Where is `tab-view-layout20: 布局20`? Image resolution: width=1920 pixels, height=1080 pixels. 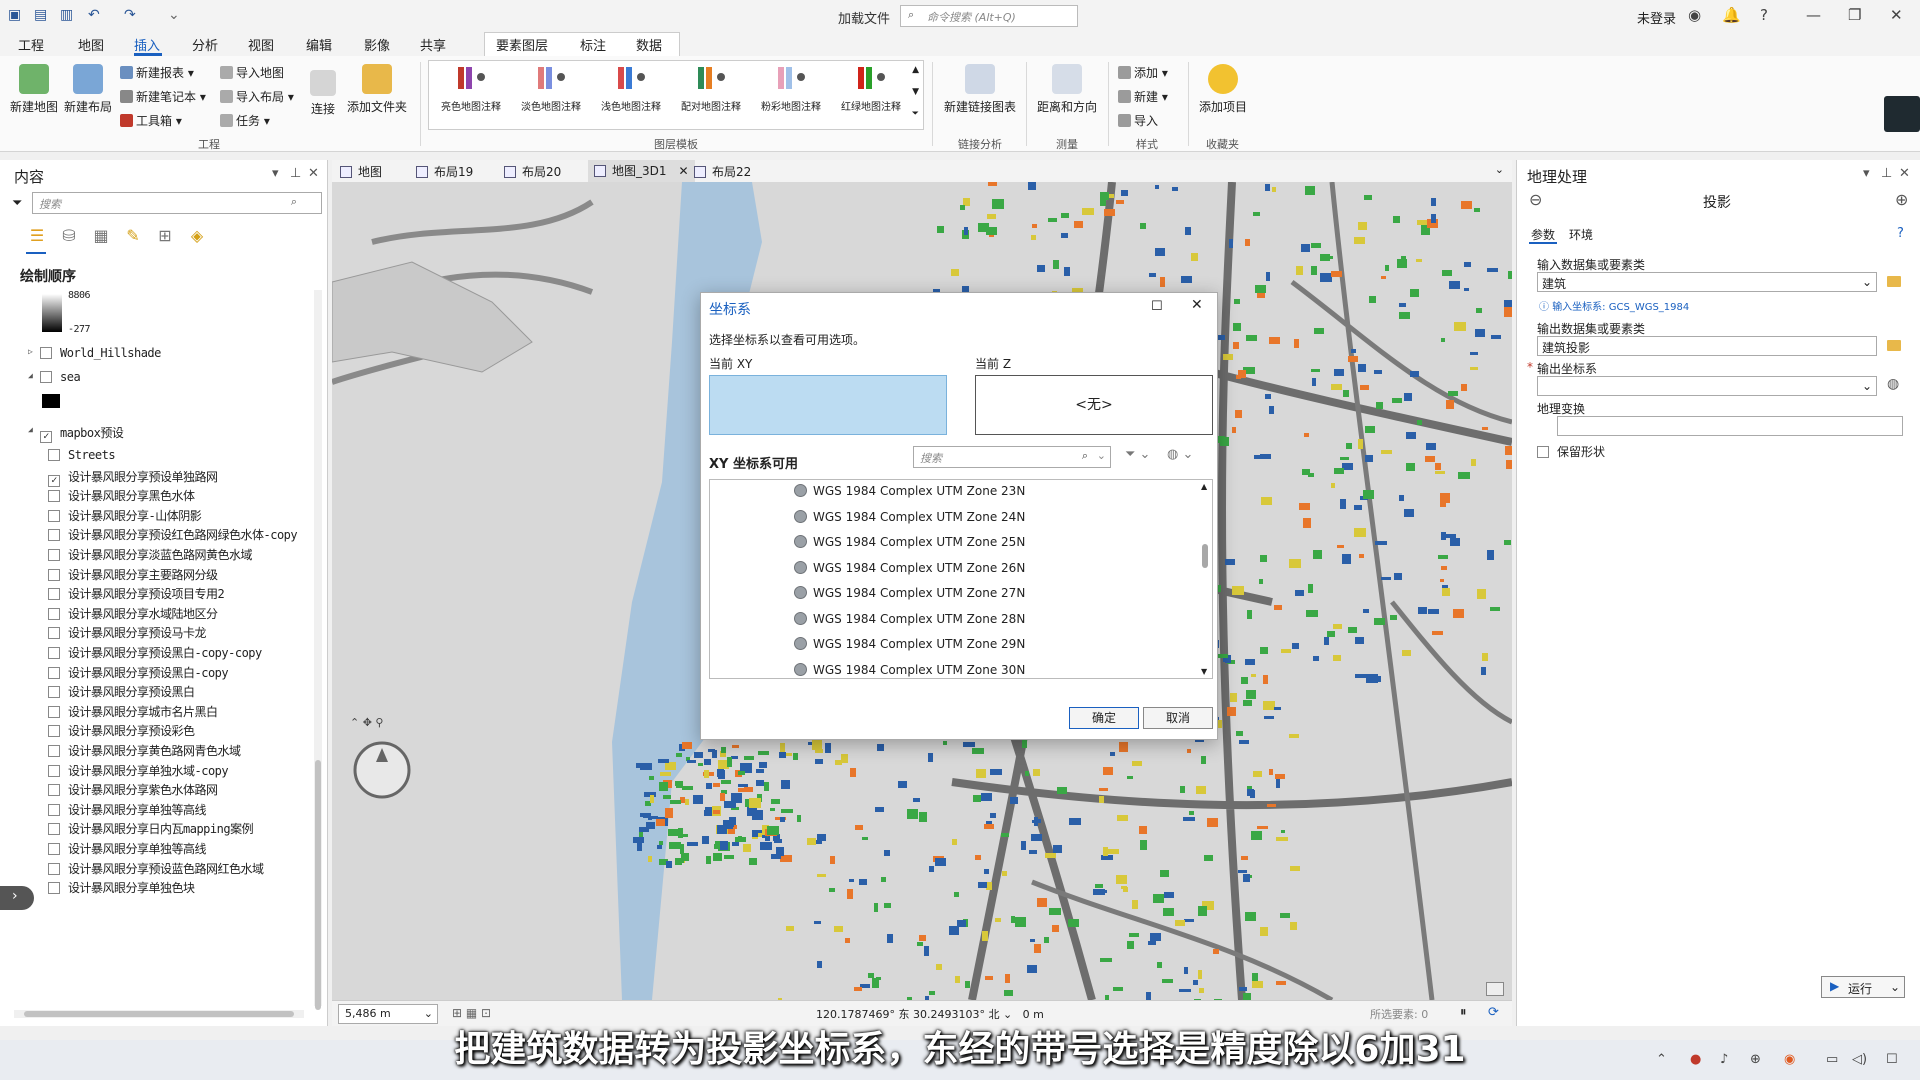
tab-view-layout20: 布局20 is located at coordinates (532, 171).